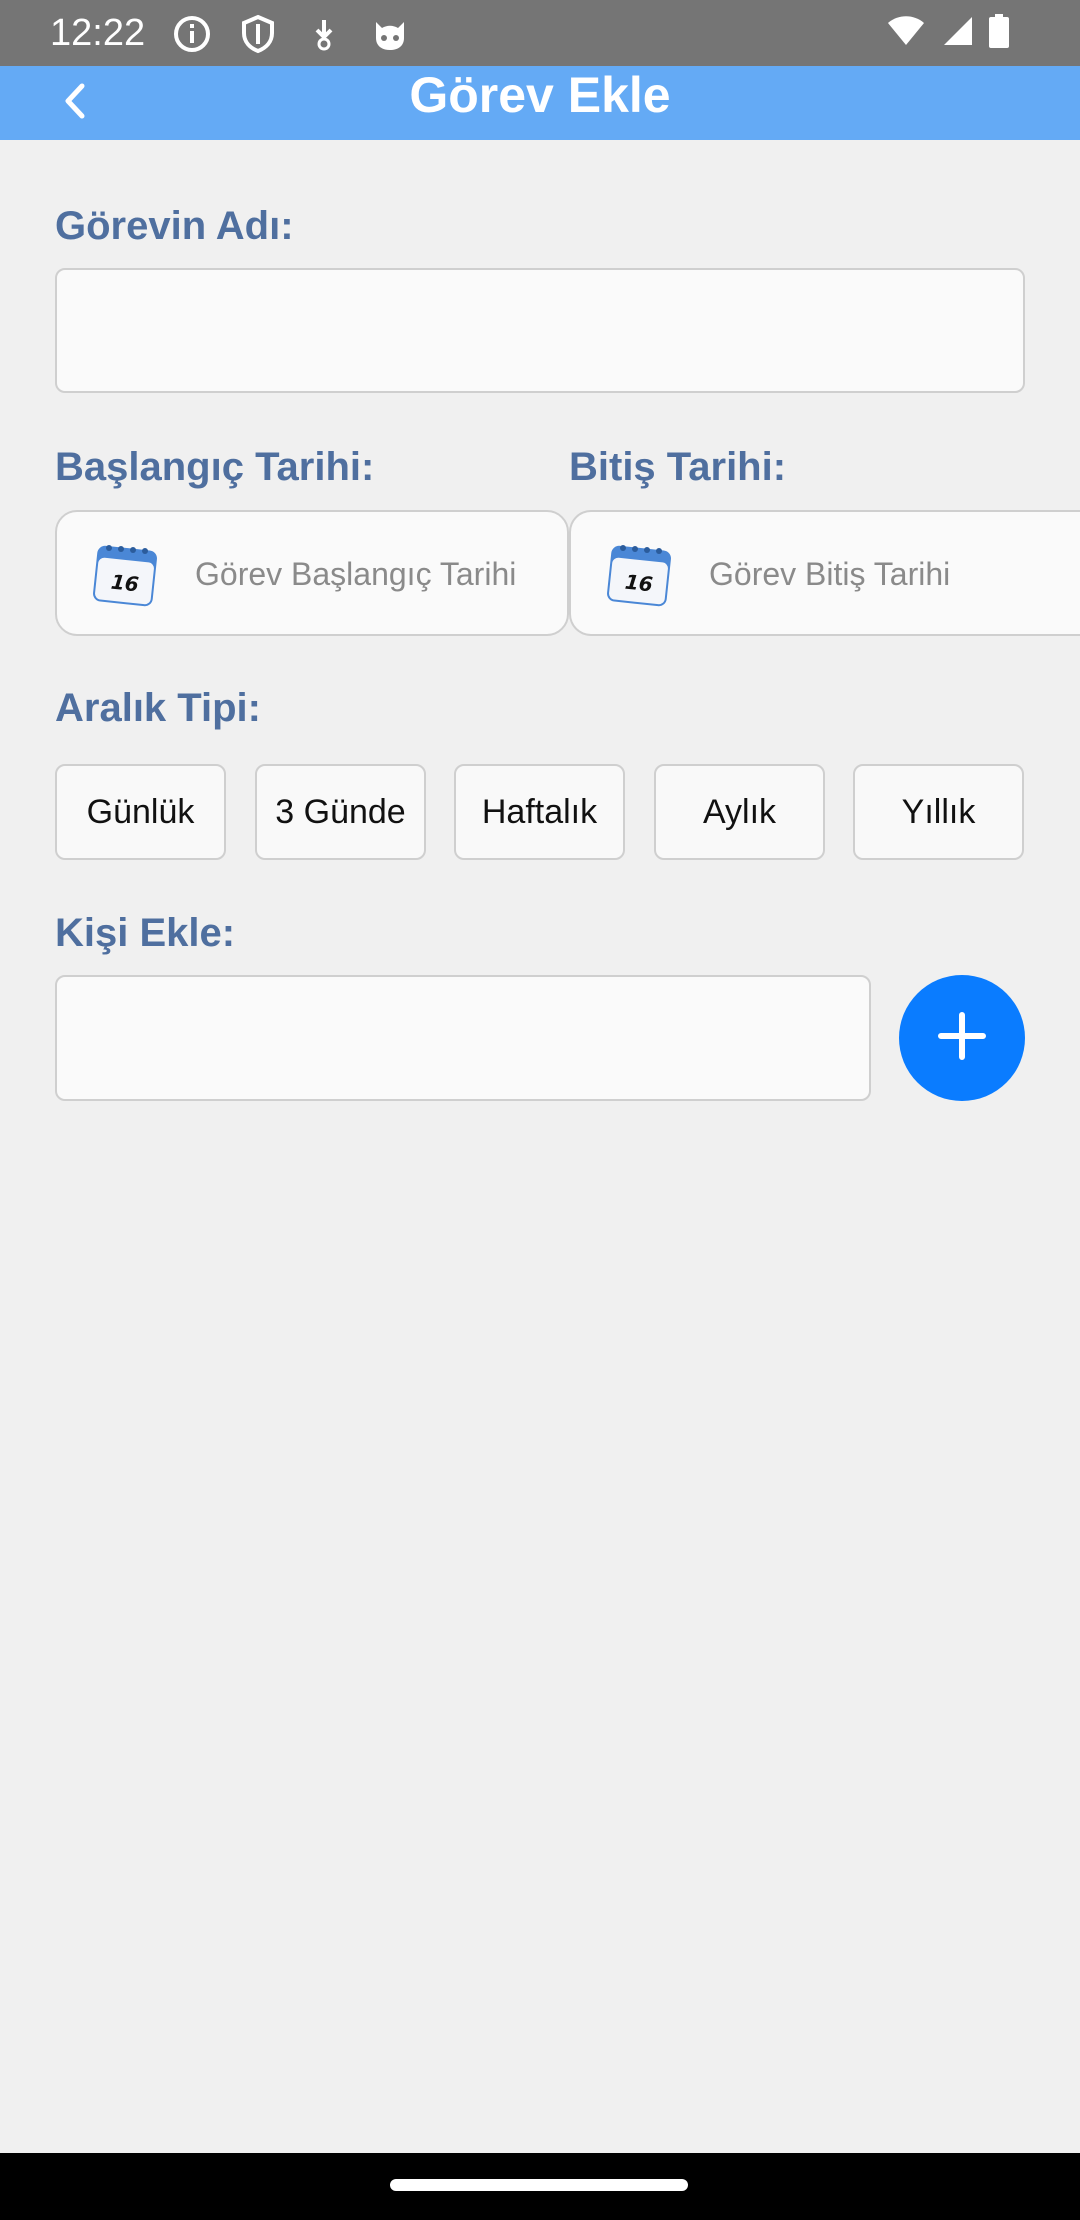  Describe the element at coordinates (98, 33) in the screenshot. I see `status-time: 12:22` at that location.